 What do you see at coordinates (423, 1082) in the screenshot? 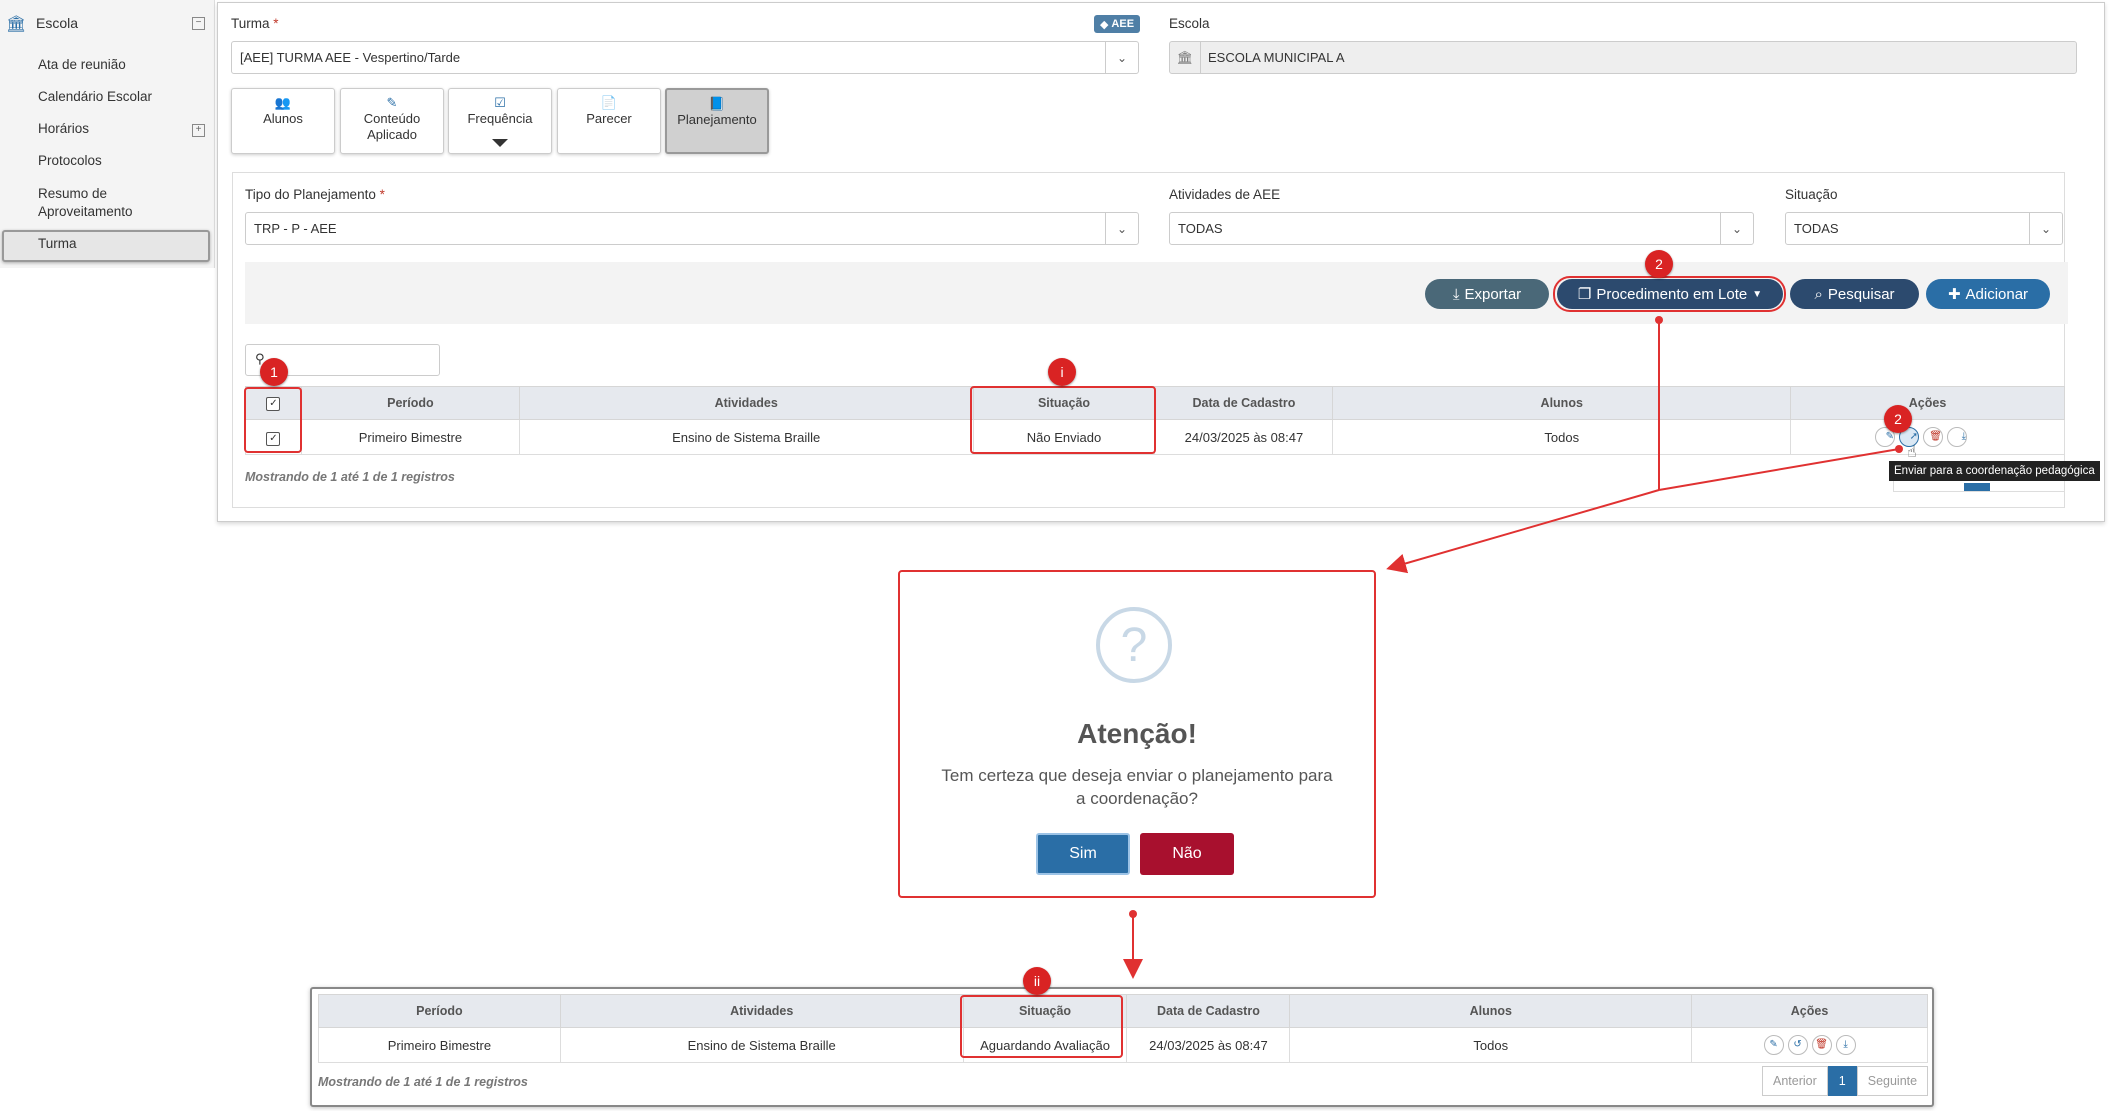
I see `result-footer: Mostrando de 1 até 1 de 1 registros` at bounding box center [423, 1082].